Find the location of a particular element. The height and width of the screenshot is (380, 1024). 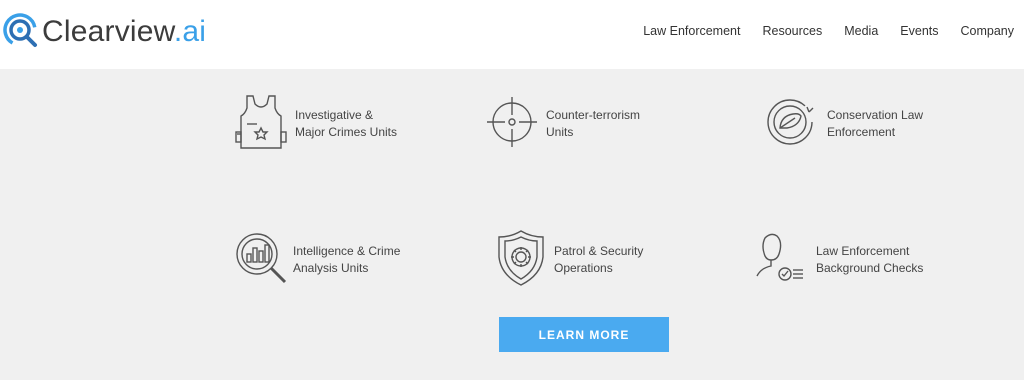

magnifier-chart-icon is located at coordinates (261, 258).